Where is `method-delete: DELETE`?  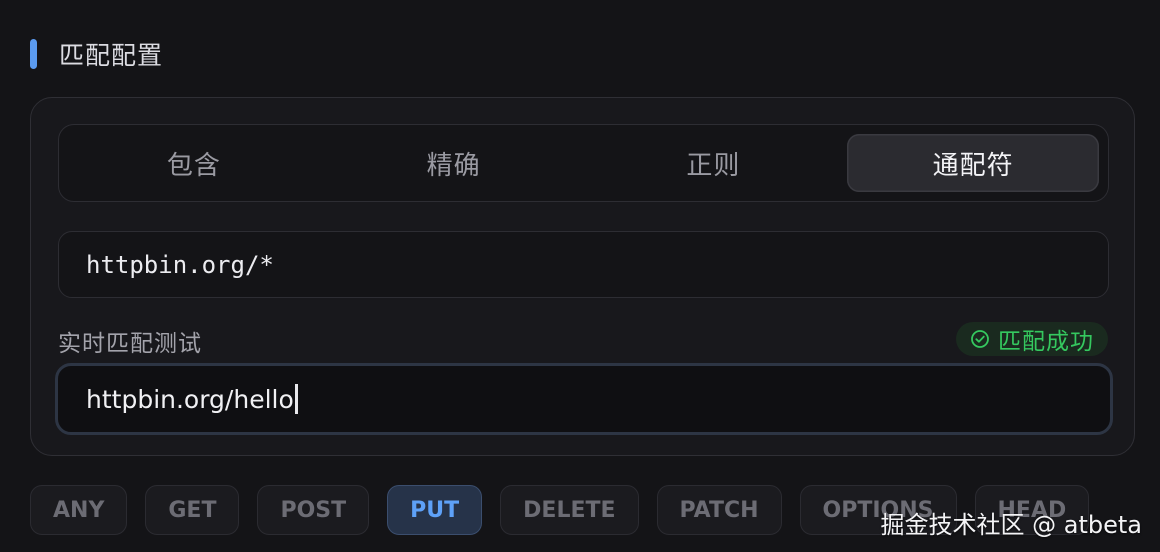
method-delete: DELETE is located at coordinates (569, 510).